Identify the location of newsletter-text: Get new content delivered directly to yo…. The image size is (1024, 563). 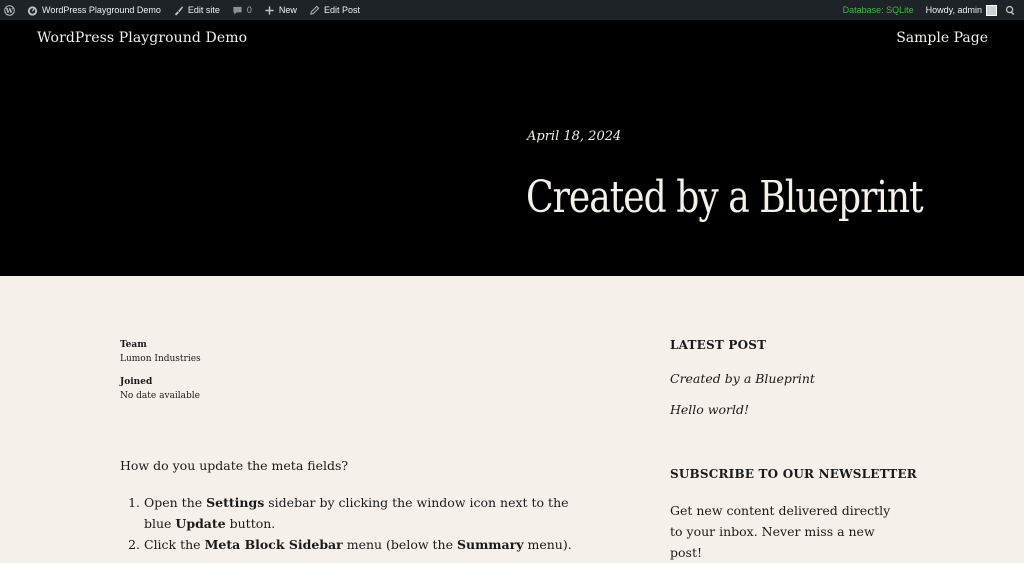
(780, 531).